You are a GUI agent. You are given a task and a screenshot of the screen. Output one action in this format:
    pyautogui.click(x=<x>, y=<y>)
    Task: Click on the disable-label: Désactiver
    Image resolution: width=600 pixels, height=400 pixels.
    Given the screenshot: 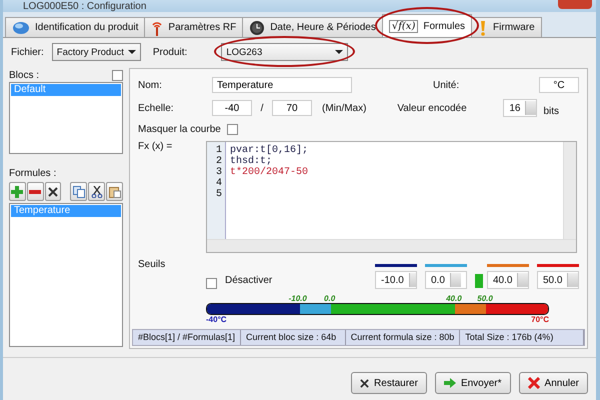 What is the action you would take?
    pyautogui.click(x=249, y=280)
    